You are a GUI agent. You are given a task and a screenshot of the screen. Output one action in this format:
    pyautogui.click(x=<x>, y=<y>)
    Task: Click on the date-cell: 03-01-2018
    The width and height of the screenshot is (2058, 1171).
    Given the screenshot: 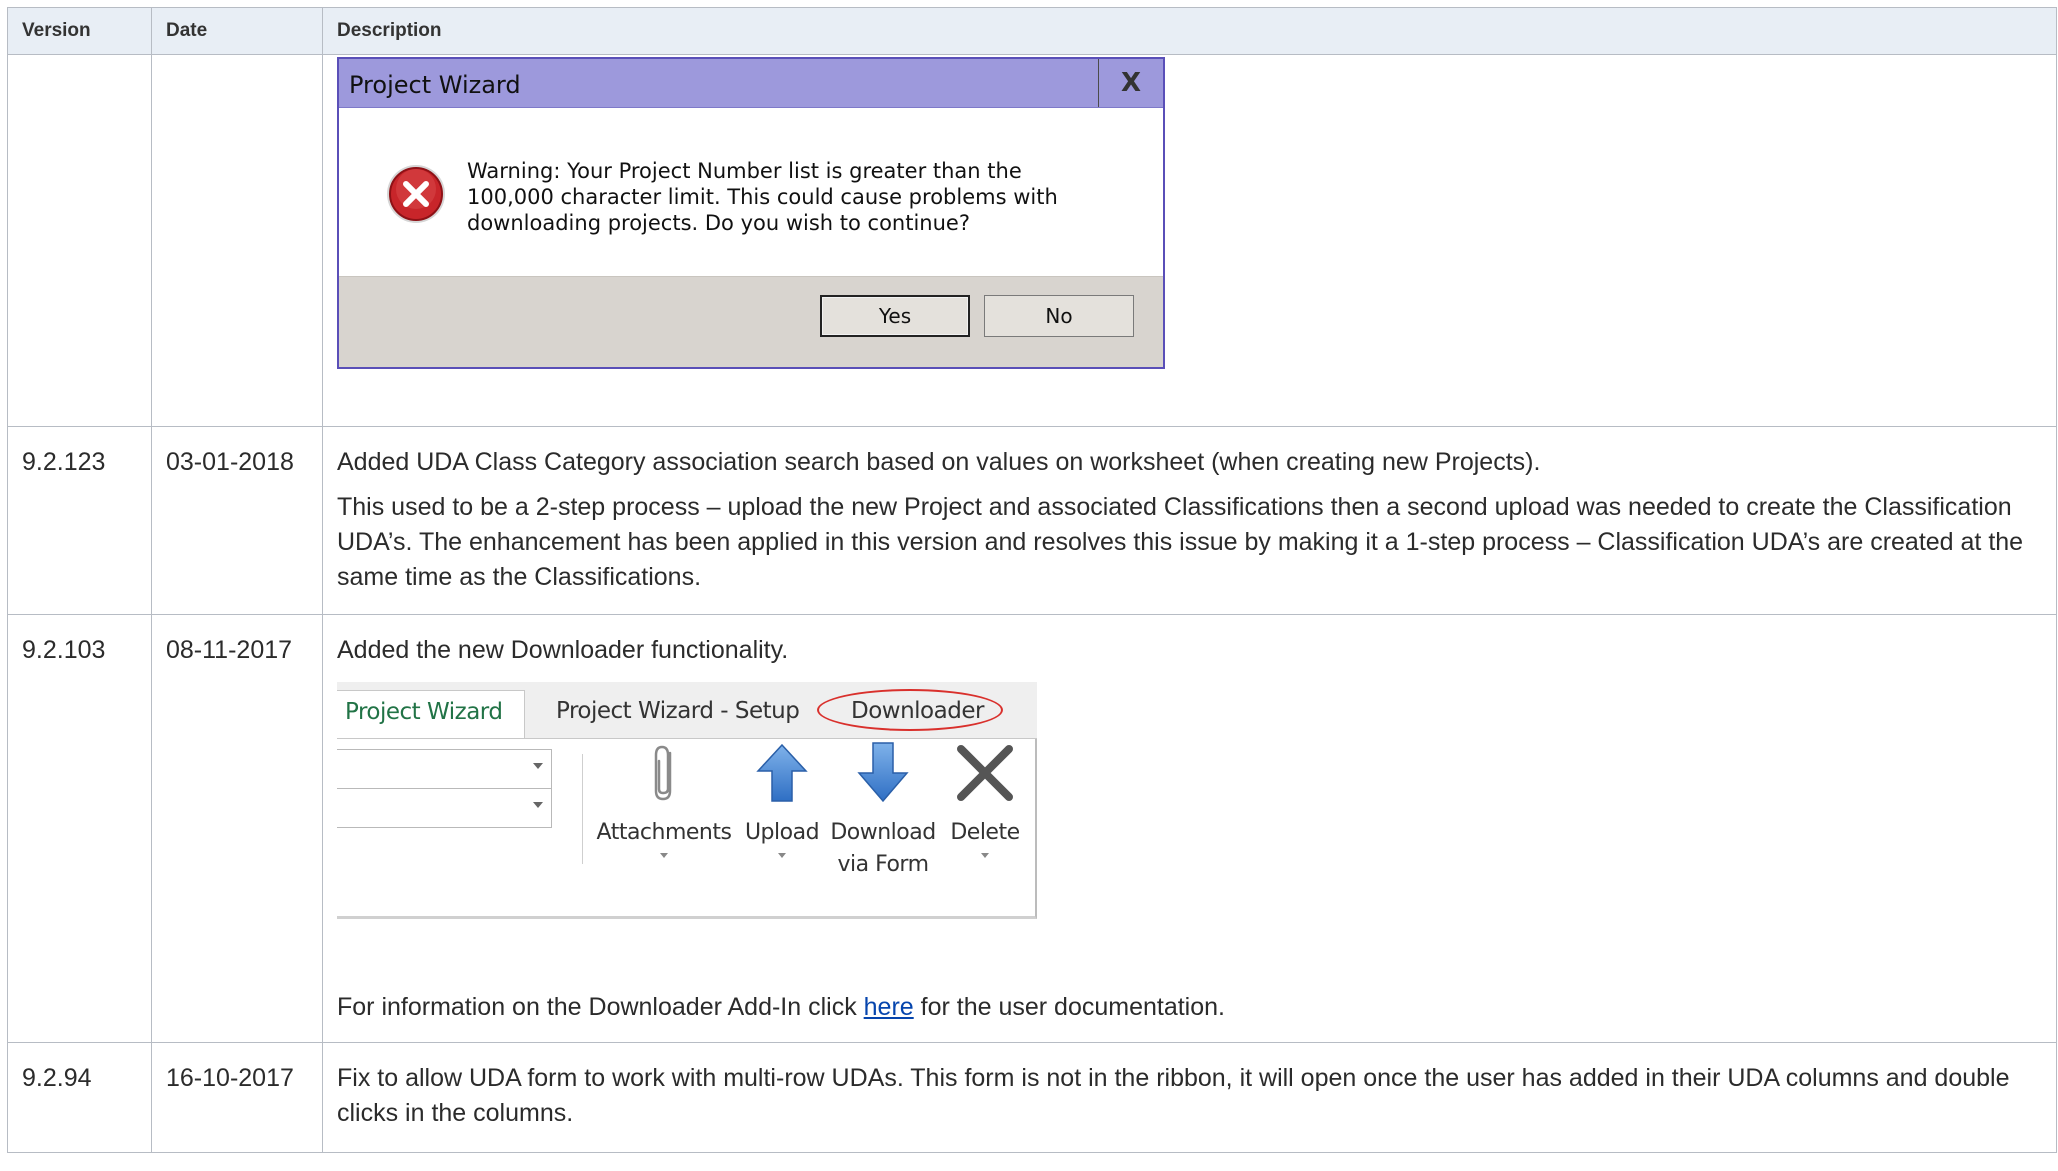 What is the action you would take?
    pyautogui.click(x=237, y=520)
    